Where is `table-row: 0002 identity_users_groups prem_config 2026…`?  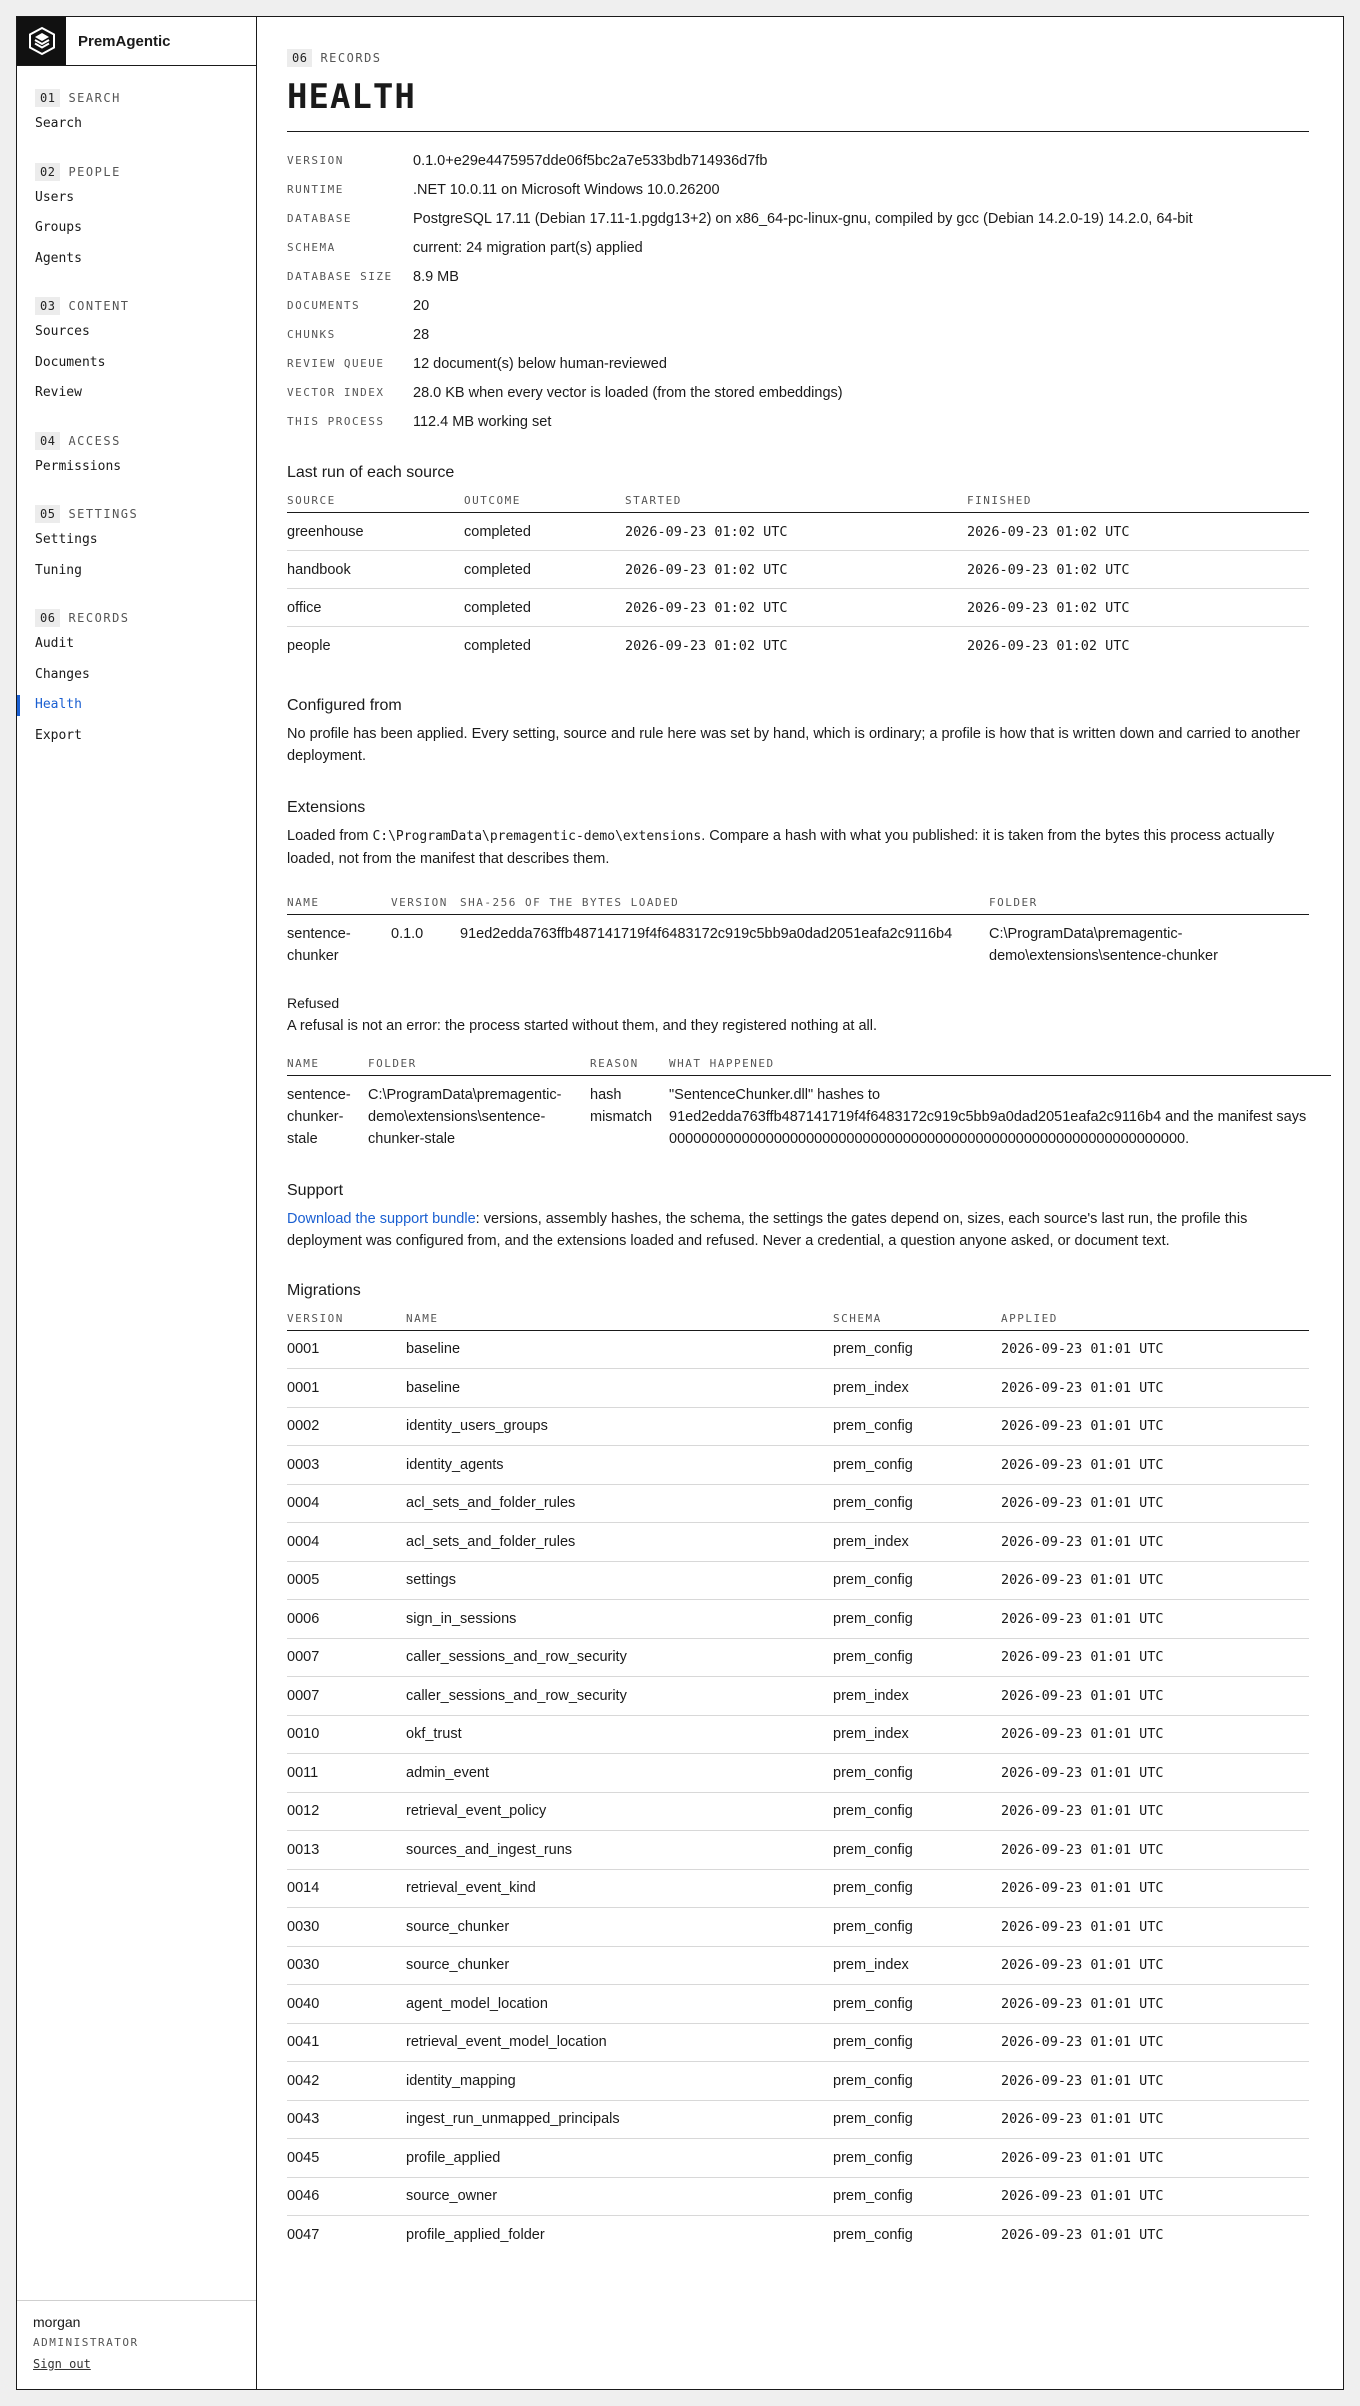 table-row: 0002 identity_users_groups prem_config 2026… is located at coordinates (798, 1426).